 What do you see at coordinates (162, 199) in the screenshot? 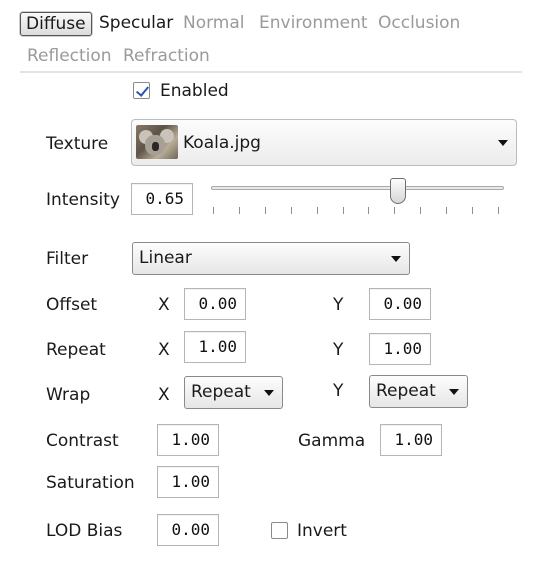
I see `intensity-input: 0.65` at bounding box center [162, 199].